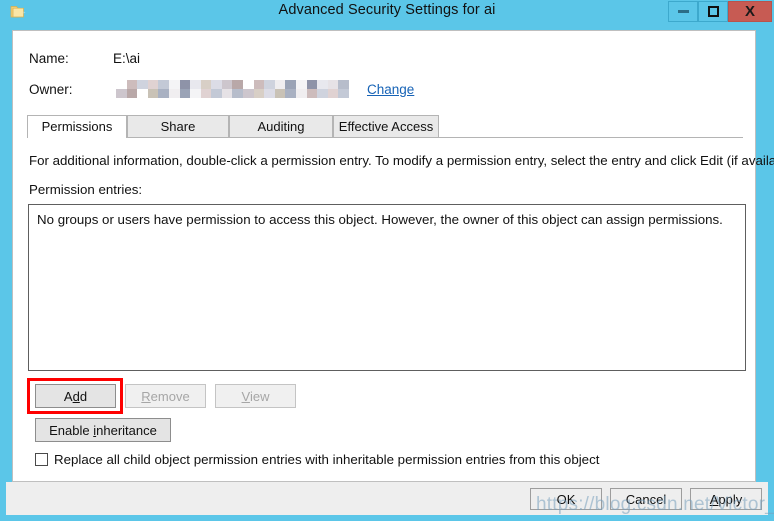 This screenshot has height=521, width=774. I want to click on close-button: X, so click(750, 11).